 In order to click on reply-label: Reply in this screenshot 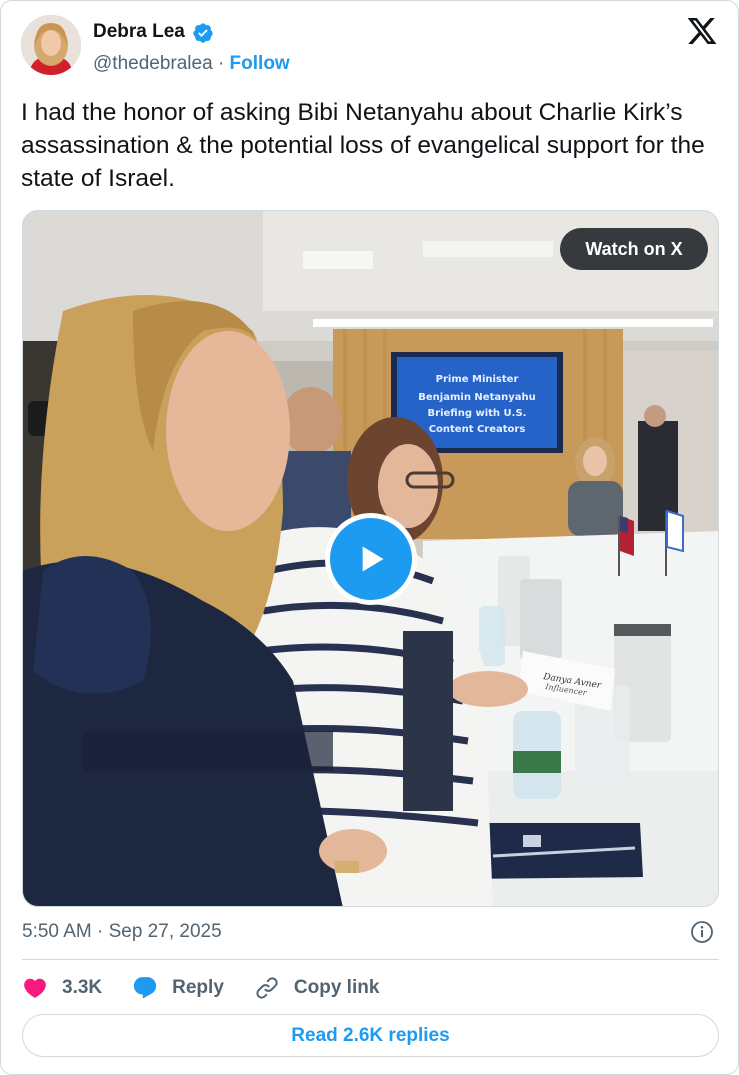, I will do `click(198, 987)`.